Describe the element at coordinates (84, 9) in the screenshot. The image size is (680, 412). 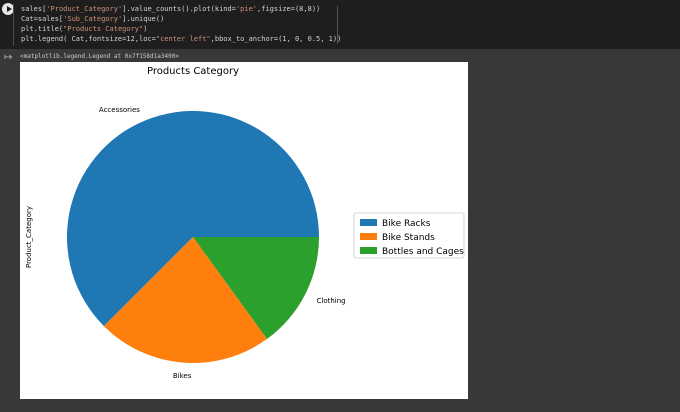
I see `code-string-token: 'Product_Category'` at that location.